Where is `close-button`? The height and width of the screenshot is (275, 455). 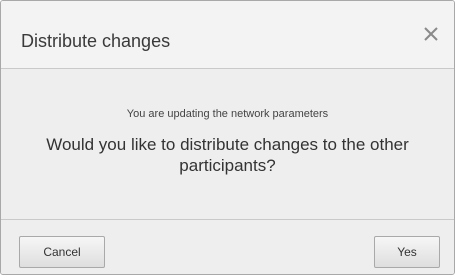
close-button is located at coordinates (431, 34).